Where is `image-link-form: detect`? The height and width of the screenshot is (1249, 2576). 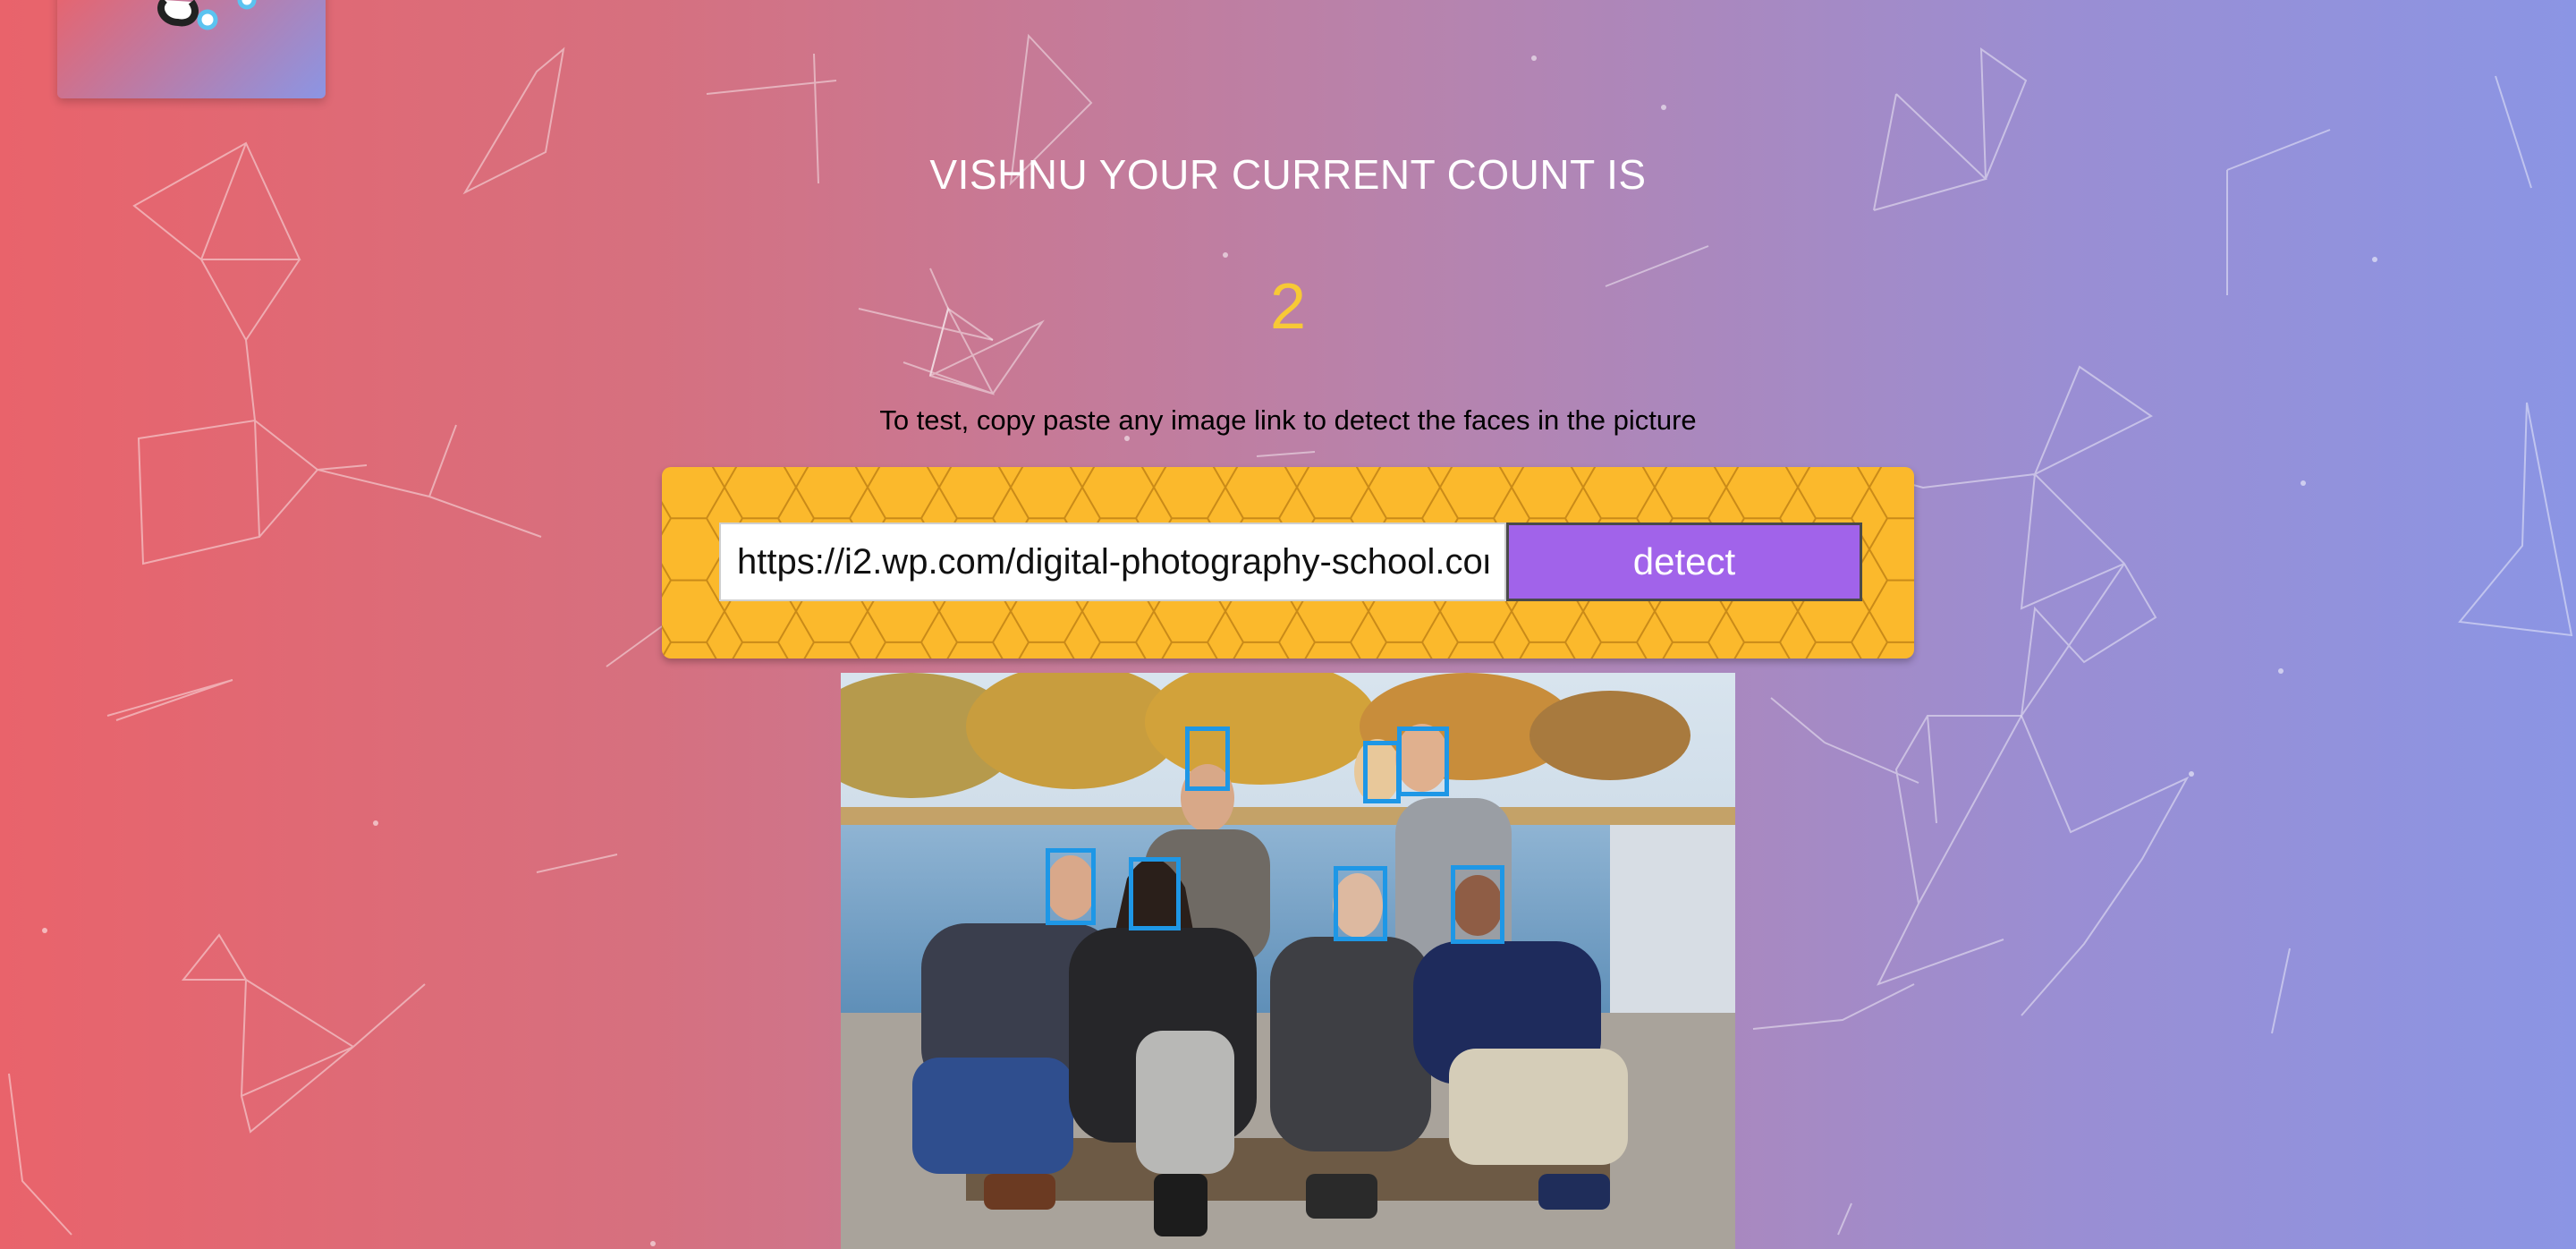
image-link-form: detect is located at coordinates (1288, 562).